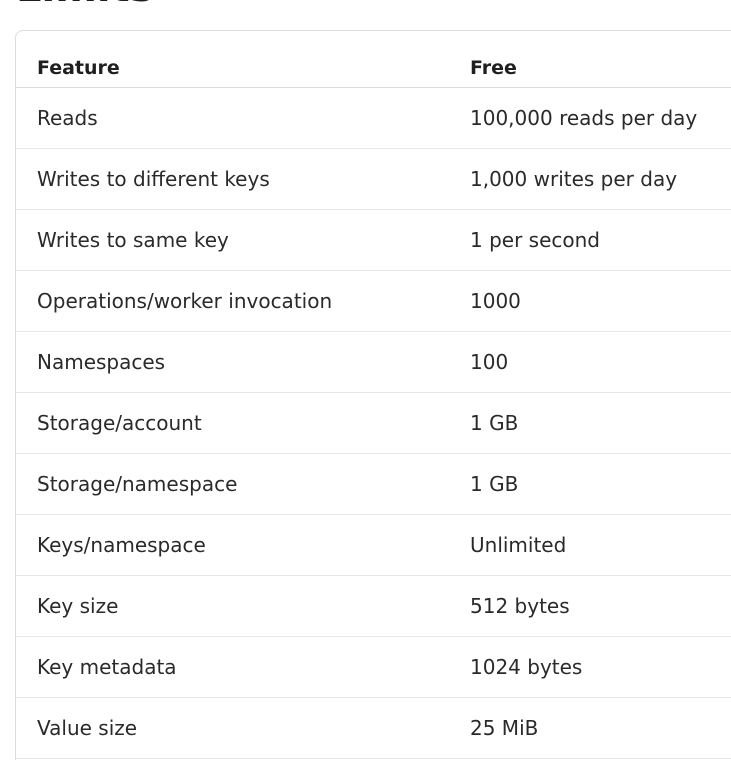 The width and height of the screenshot is (731, 760). Describe the element at coordinates (590, 362) in the screenshot. I see `free-cell: 100` at that location.